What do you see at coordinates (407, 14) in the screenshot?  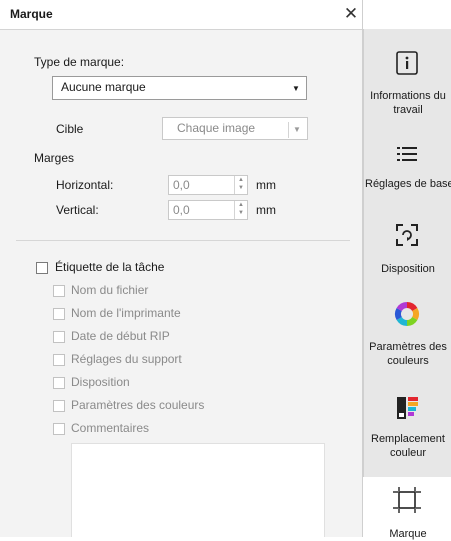 I see `side-nav-header` at bounding box center [407, 14].